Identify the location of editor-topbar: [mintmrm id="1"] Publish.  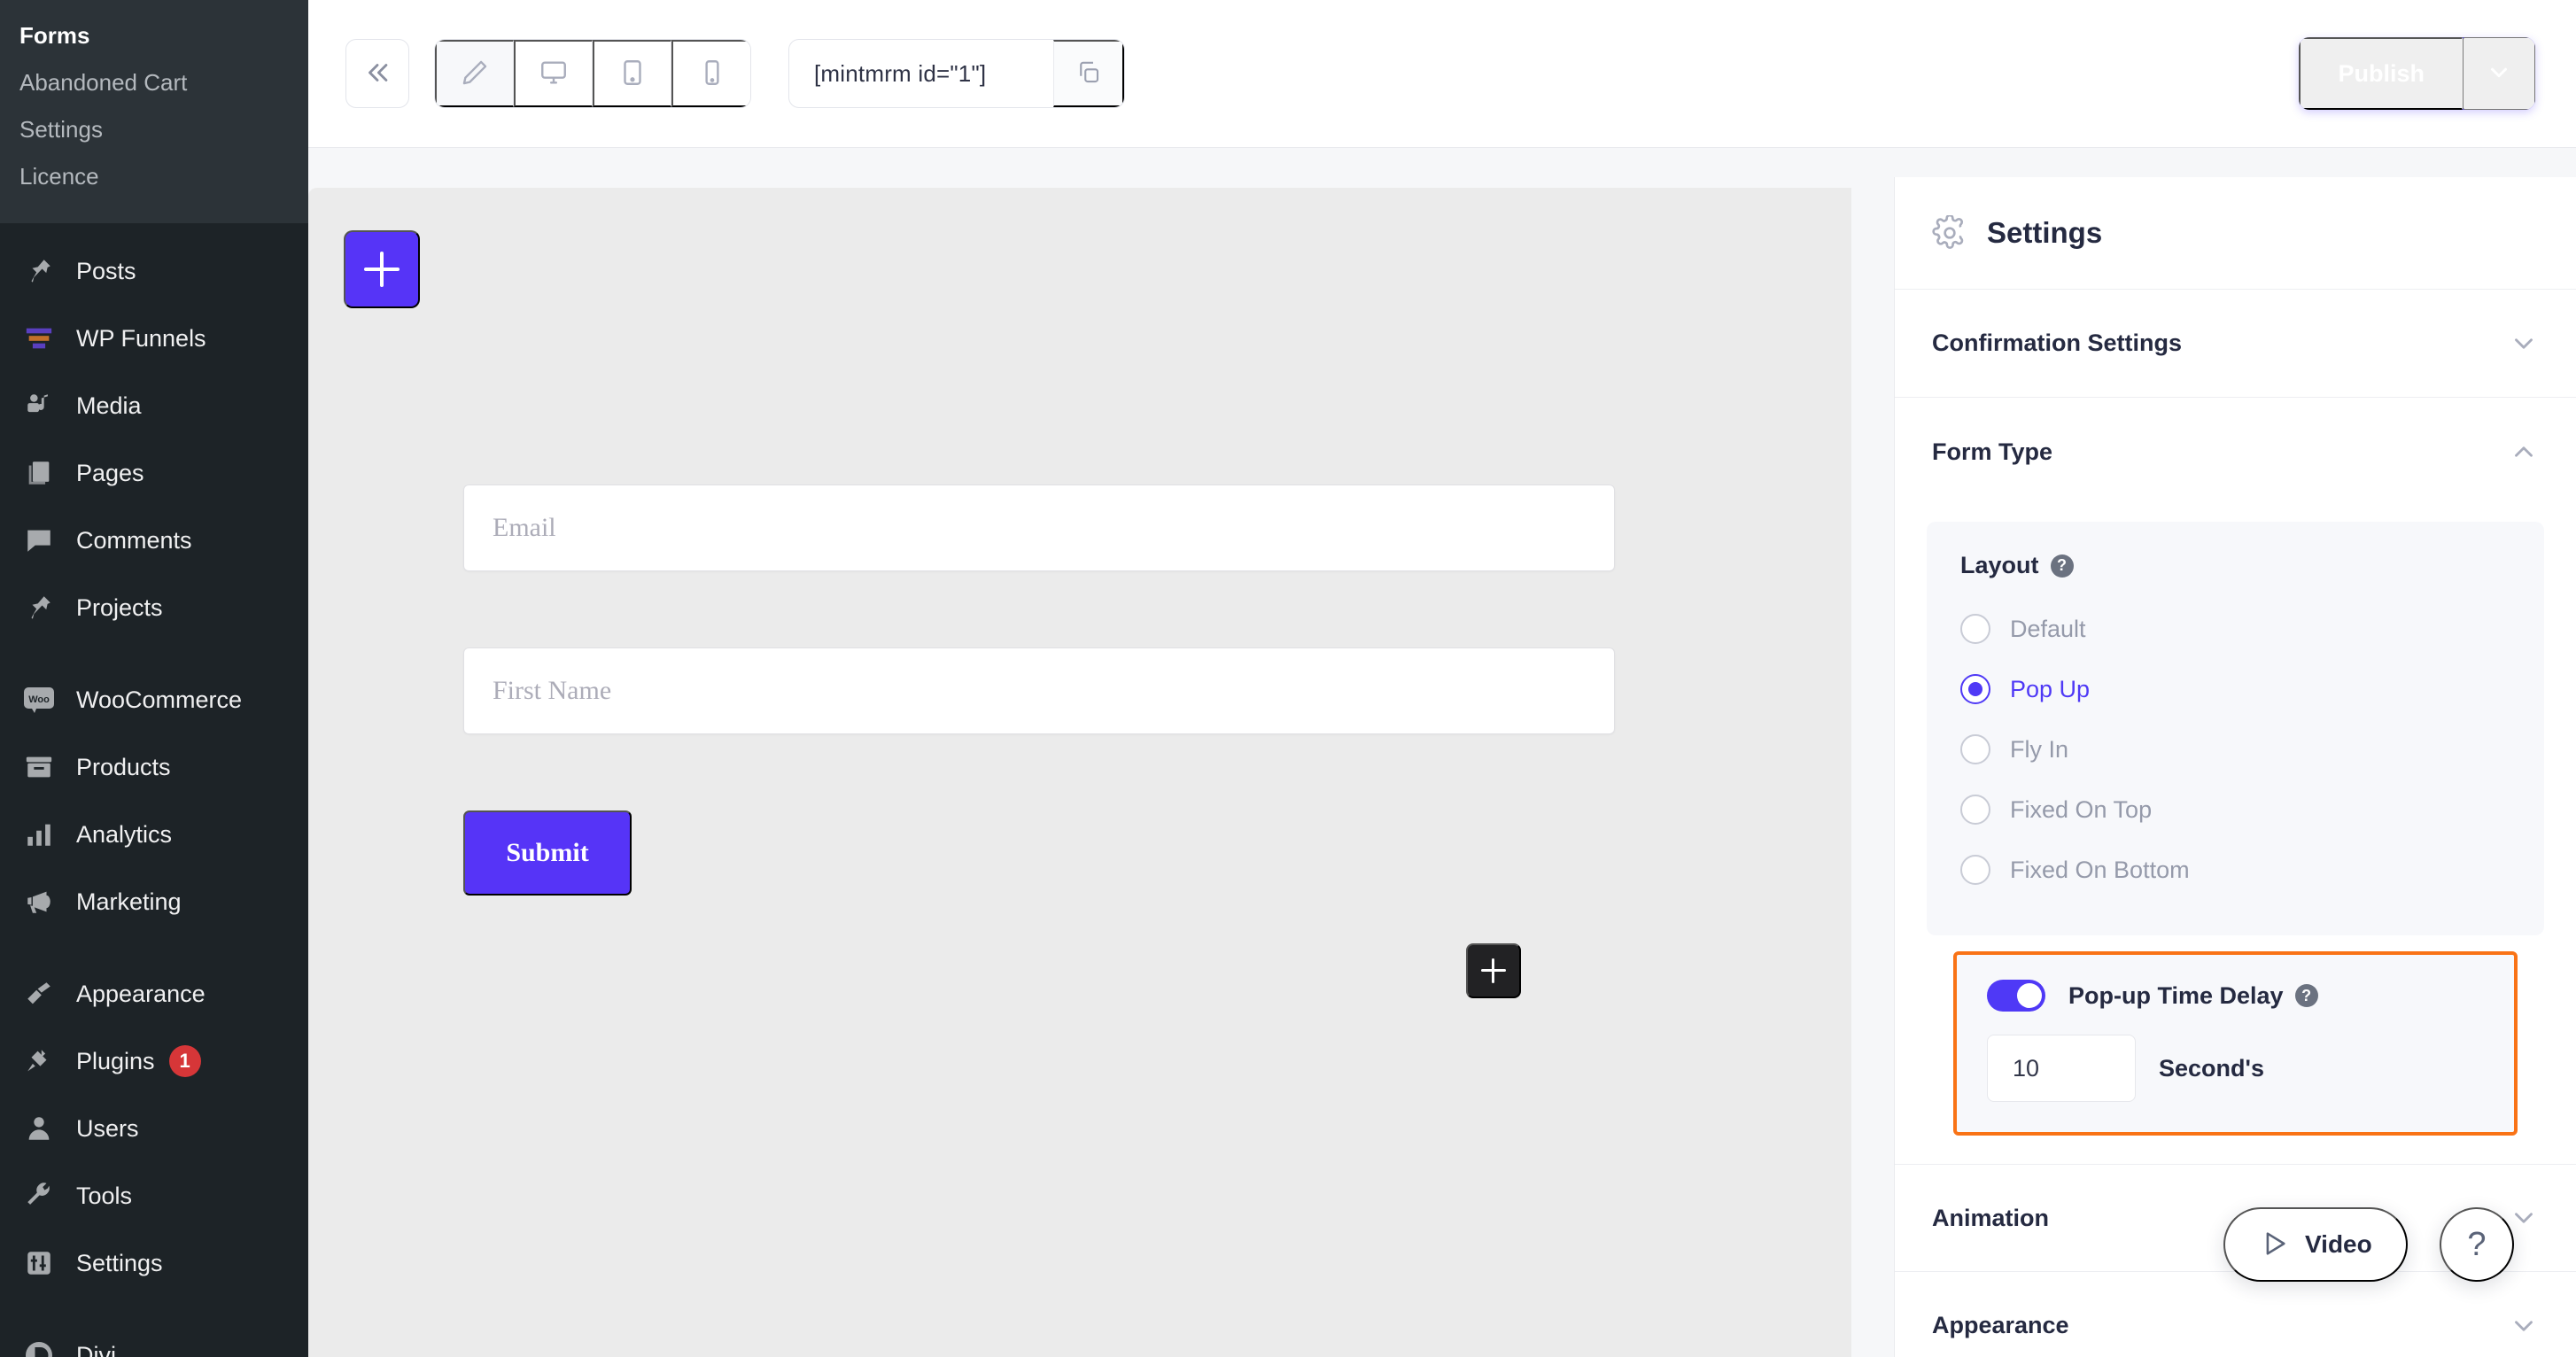
(1442, 74).